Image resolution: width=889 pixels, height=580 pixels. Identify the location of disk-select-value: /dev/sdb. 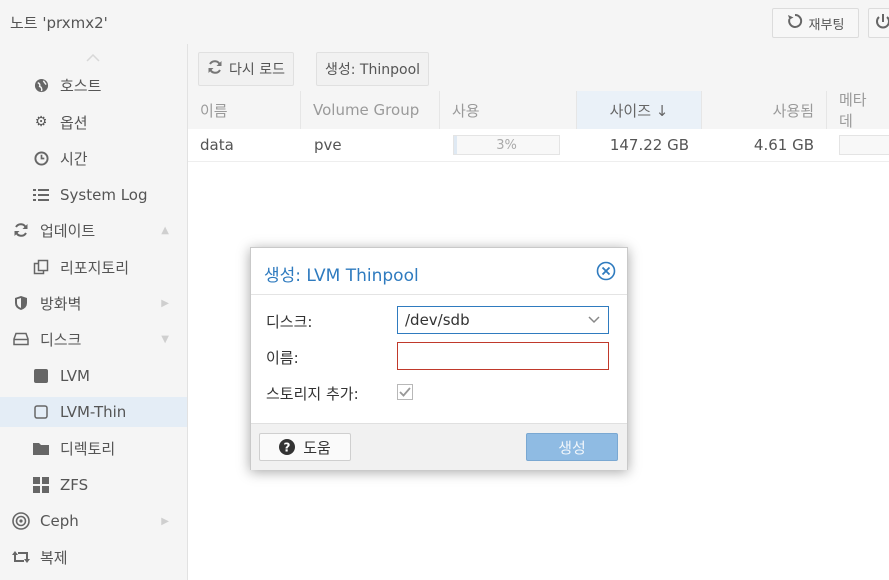
(437, 320).